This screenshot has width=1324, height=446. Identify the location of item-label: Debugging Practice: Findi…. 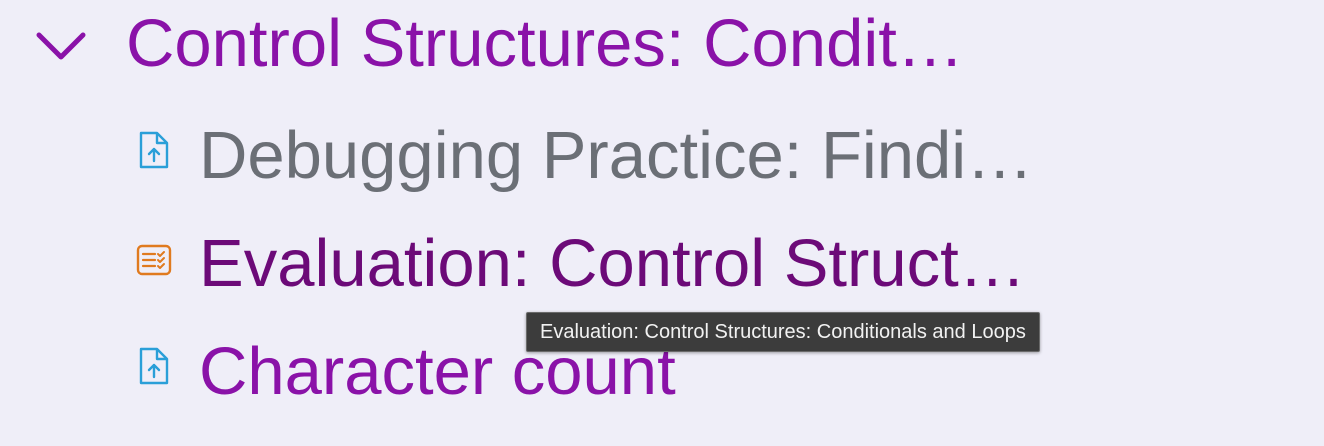
(616, 156).